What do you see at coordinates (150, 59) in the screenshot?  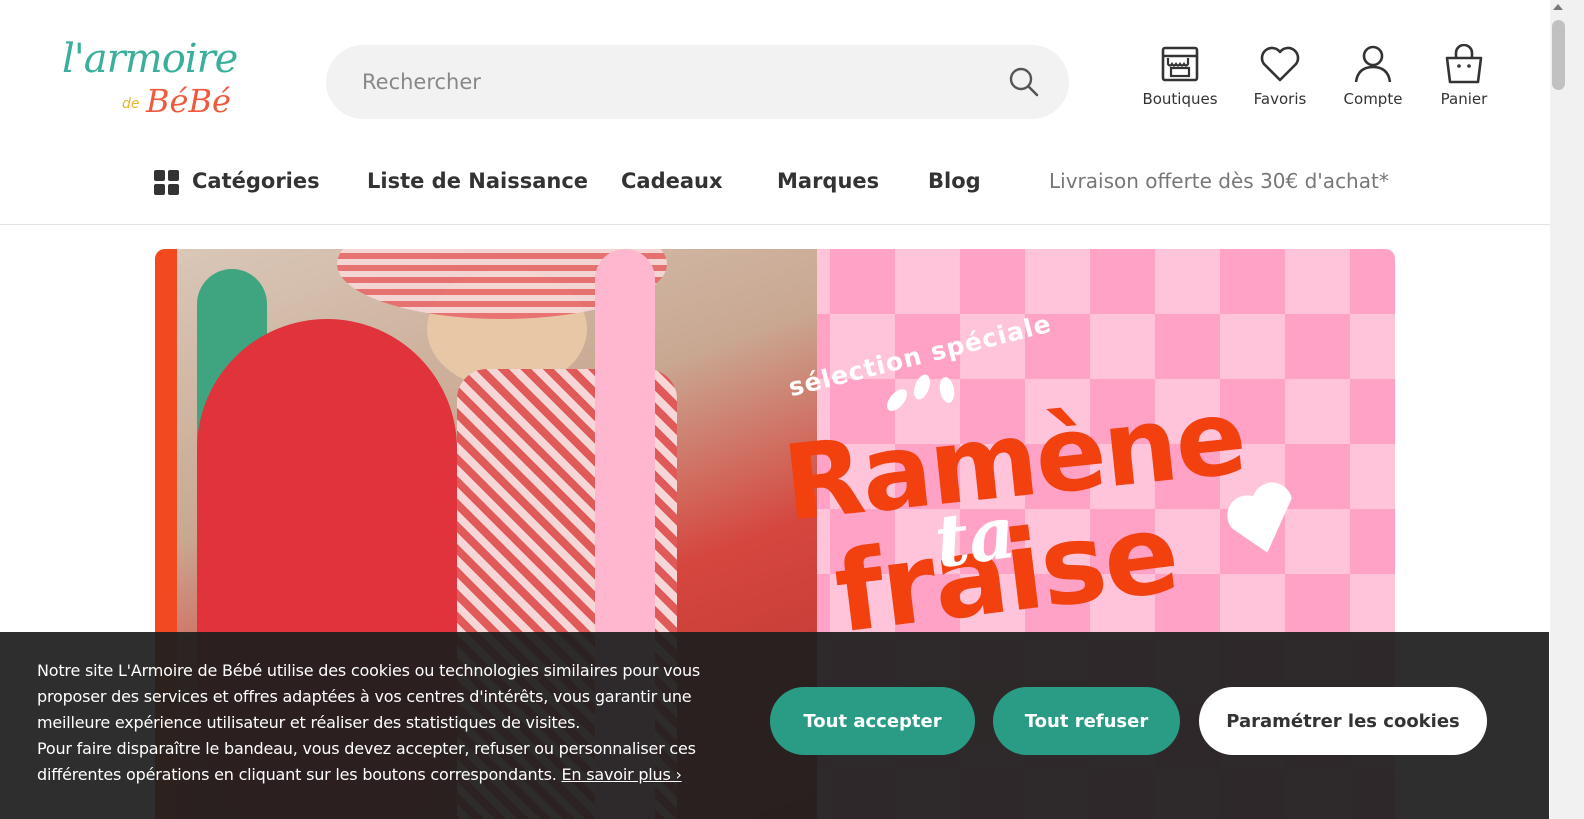 I see `logo-text-armoire: l'armoire` at bounding box center [150, 59].